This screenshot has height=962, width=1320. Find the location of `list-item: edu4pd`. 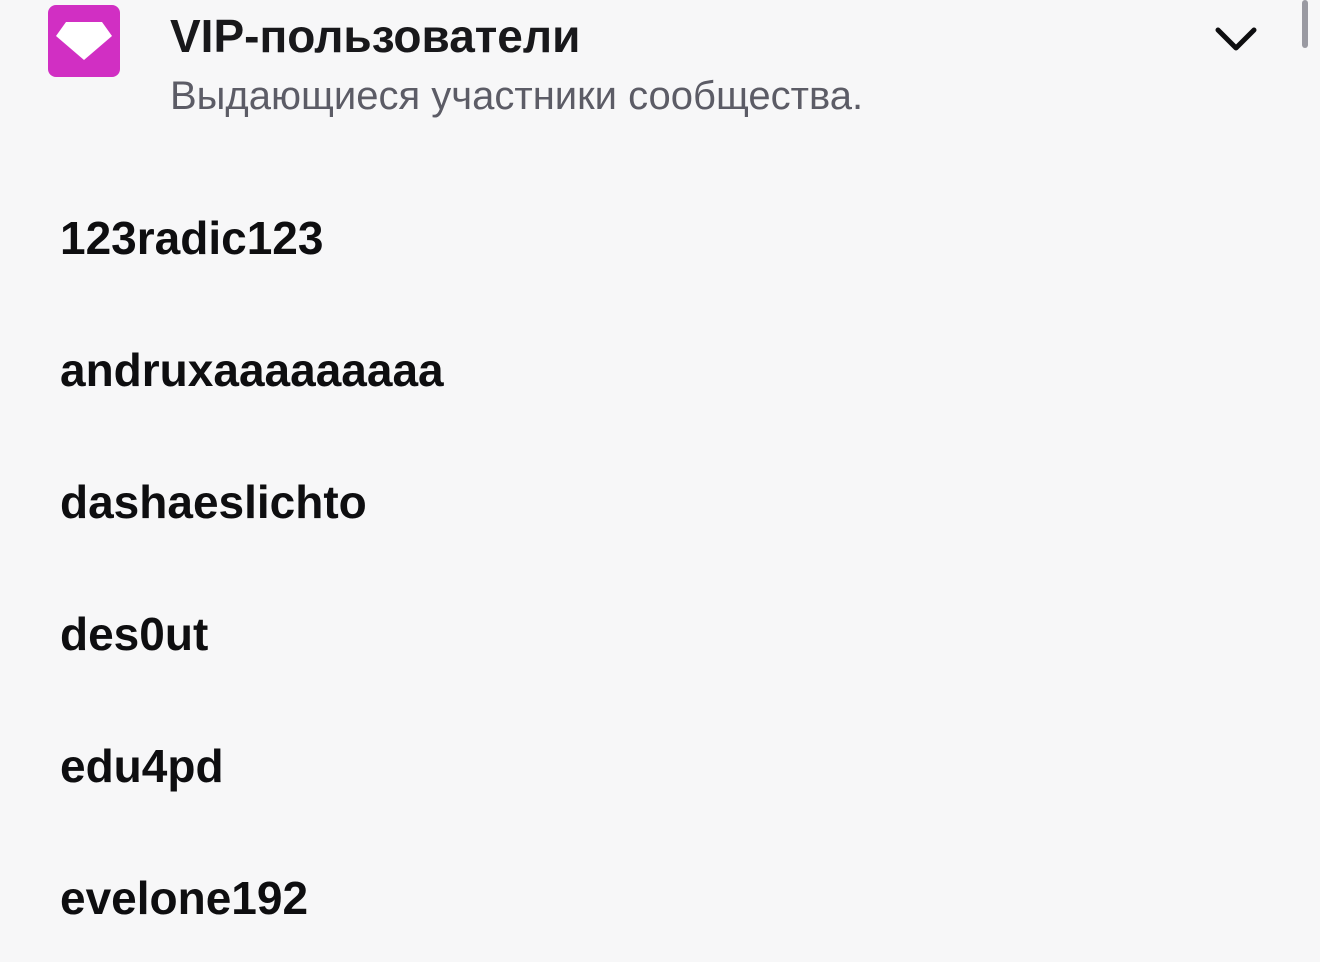

list-item: edu4pd is located at coordinates (660, 766).